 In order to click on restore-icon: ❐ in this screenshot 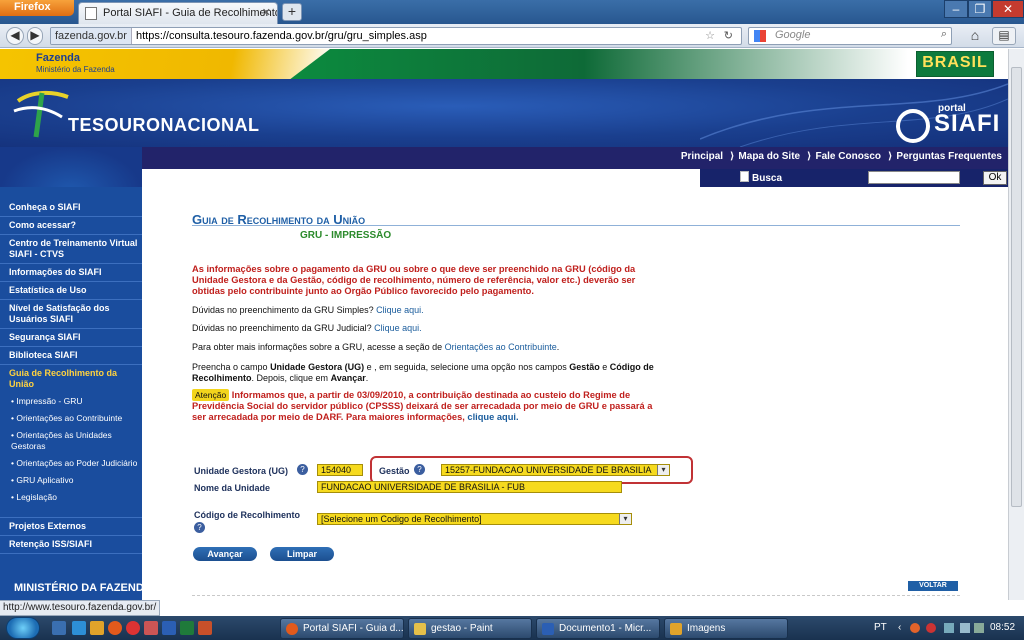, I will do `click(980, 9)`.